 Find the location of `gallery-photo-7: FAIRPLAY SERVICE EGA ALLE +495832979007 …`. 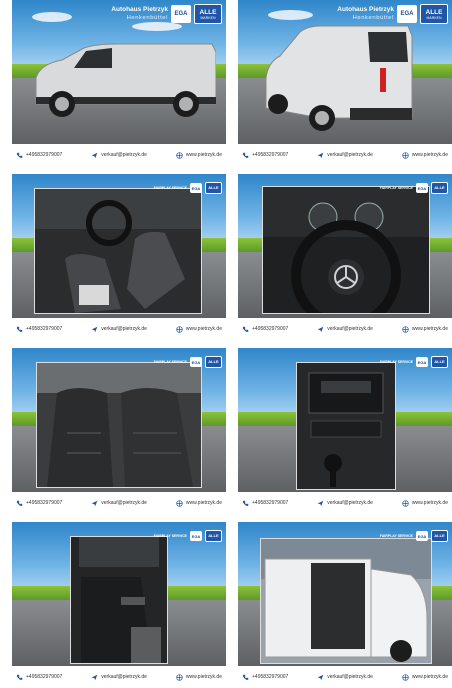

gallery-photo-7: FAIRPLAY SERVICE EGA ALLE +495832979007 … is located at coordinates (119, 605).